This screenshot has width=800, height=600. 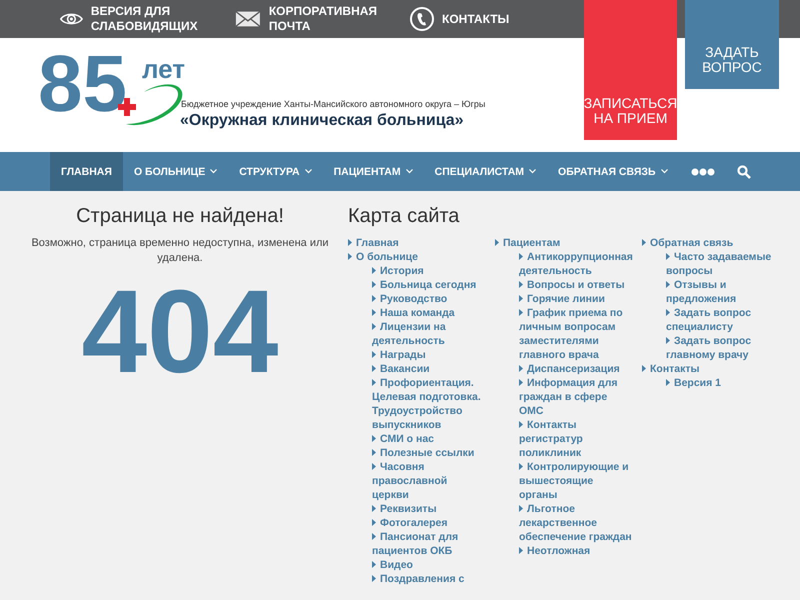 I want to click on envelope-icon, so click(x=248, y=19).